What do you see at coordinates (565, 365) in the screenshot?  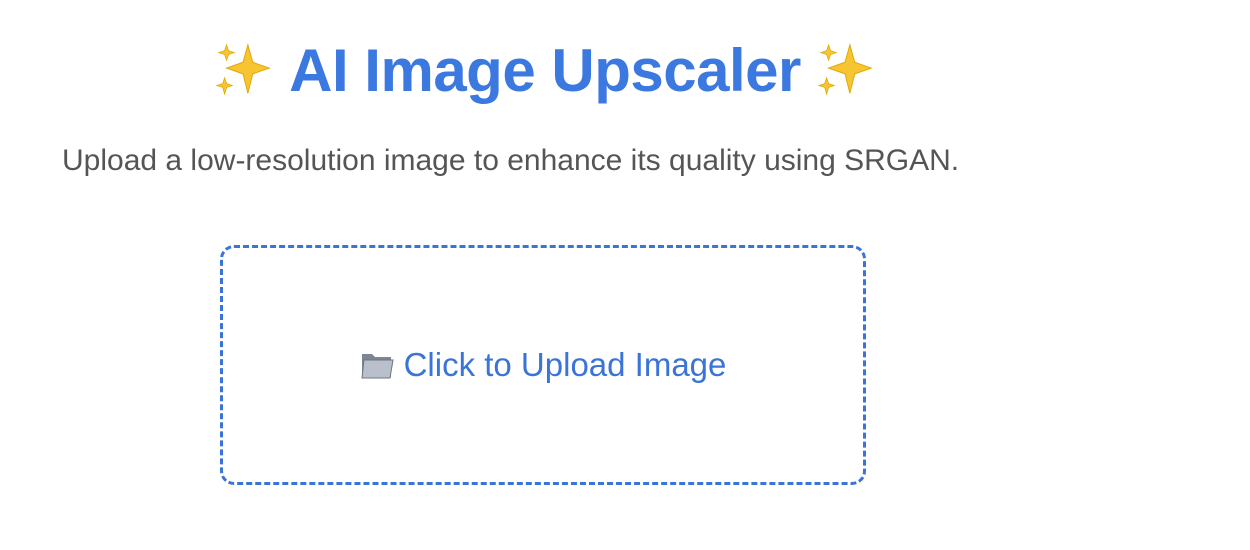 I see `upload-label: Click to Upload Image` at bounding box center [565, 365].